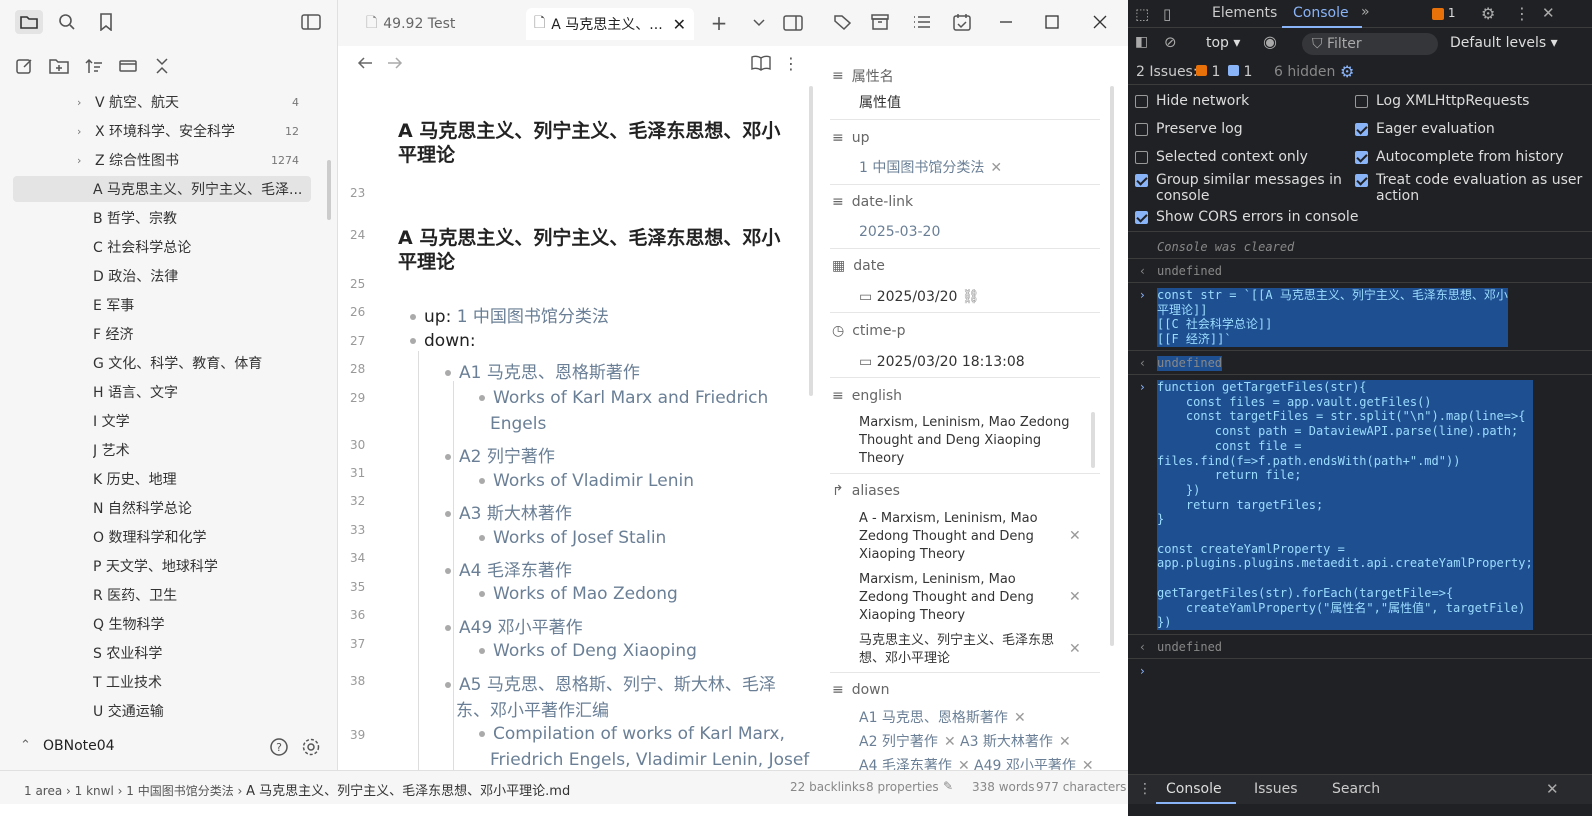 This screenshot has height=816, width=1592. I want to click on tab-elements: Elements, so click(1244, 13).